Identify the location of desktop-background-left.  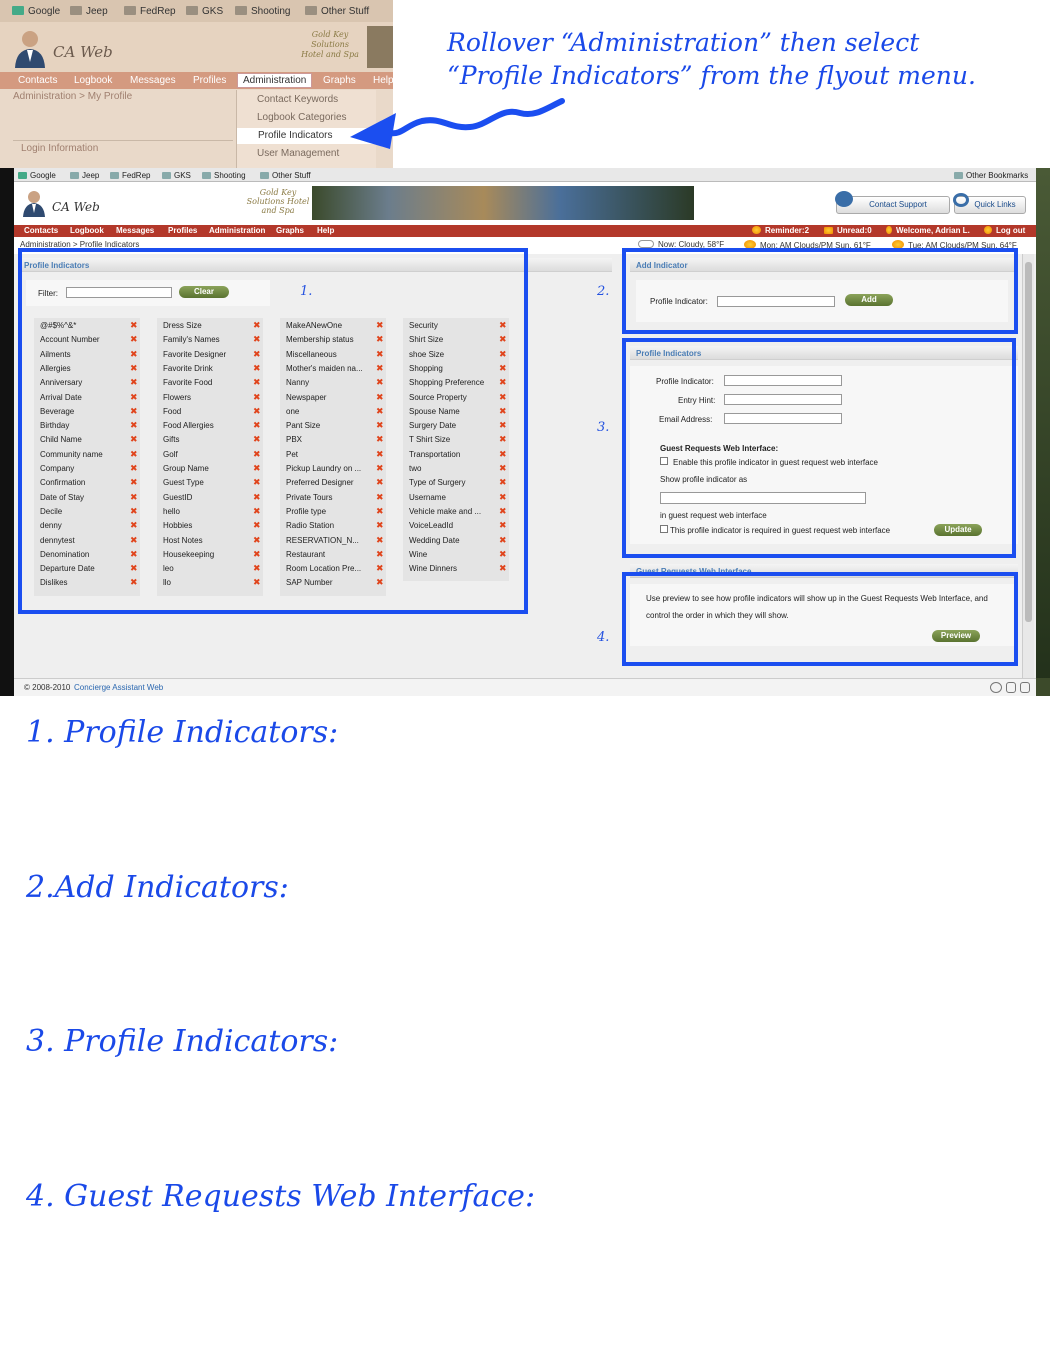
(7, 432).